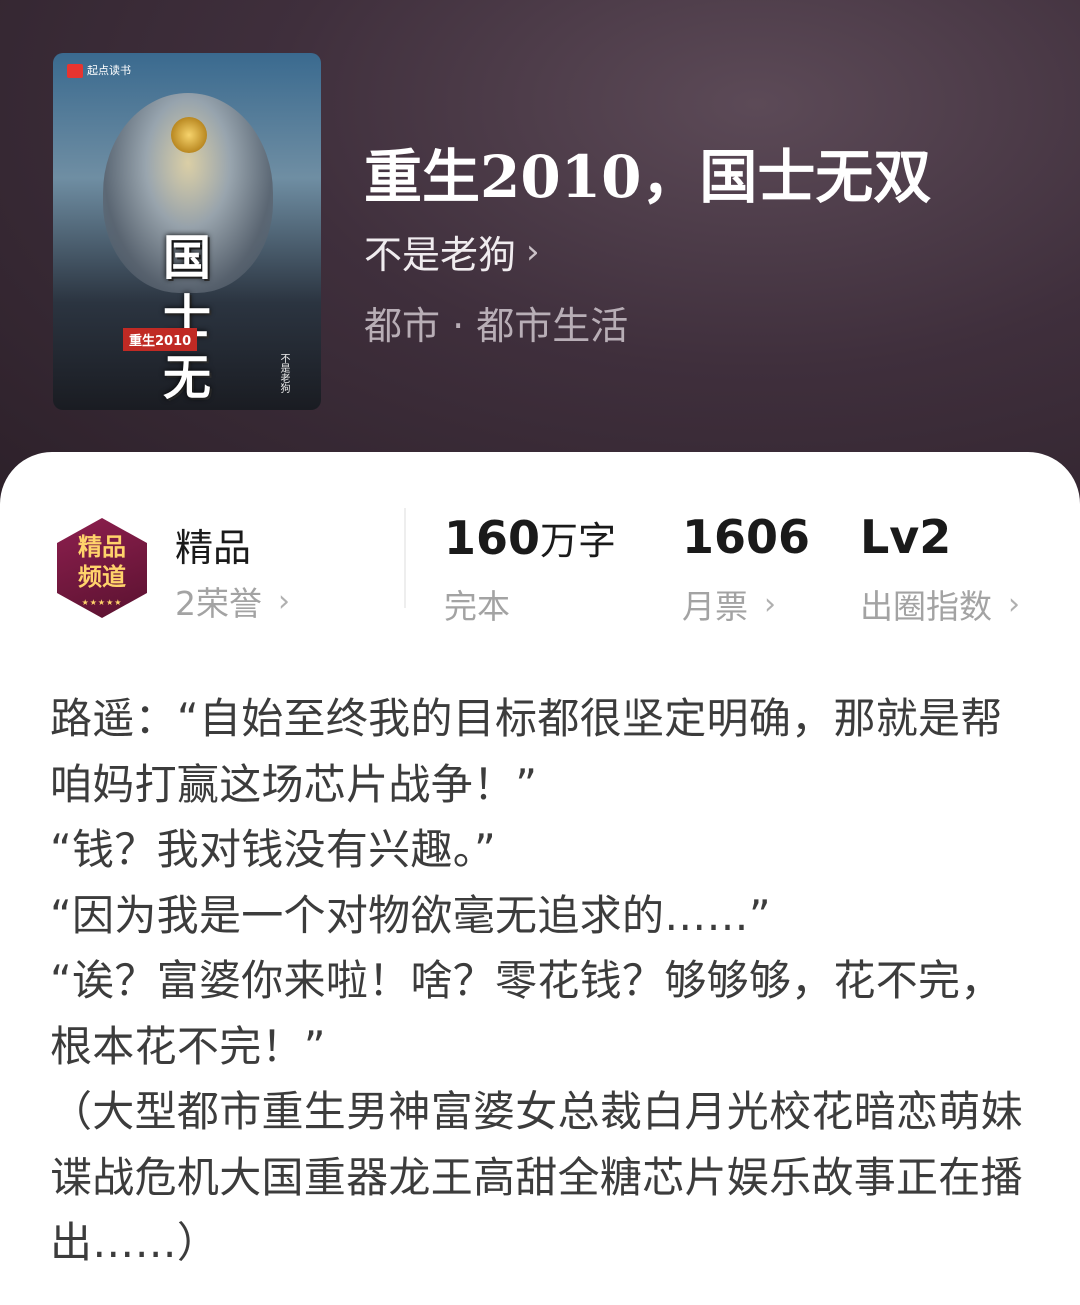  Describe the element at coordinates (102, 602) in the screenshot. I see `medal-stars: ★★★★★` at that location.